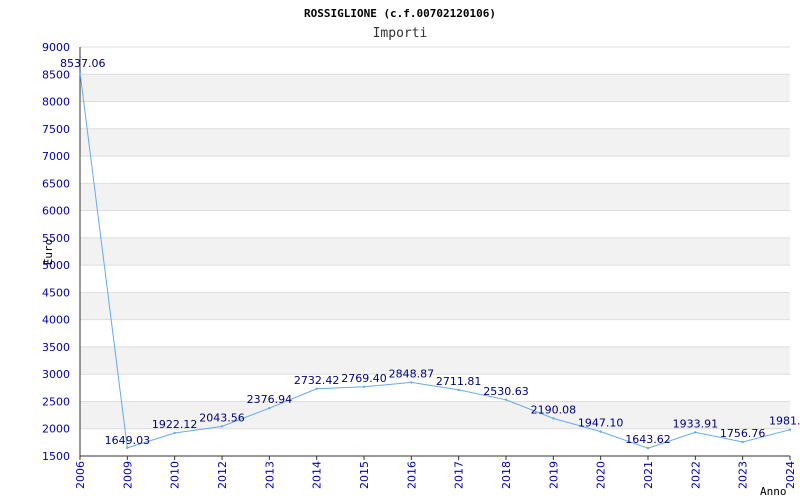  What do you see at coordinates (459, 381) in the screenshot?
I see `data-label: 2711.81` at bounding box center [459, 381].